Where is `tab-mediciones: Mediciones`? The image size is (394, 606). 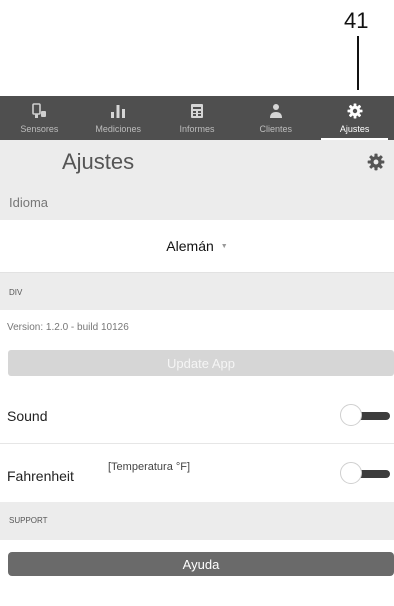 tab-mediciones: Mediciones is located at coordinates (118, 118).